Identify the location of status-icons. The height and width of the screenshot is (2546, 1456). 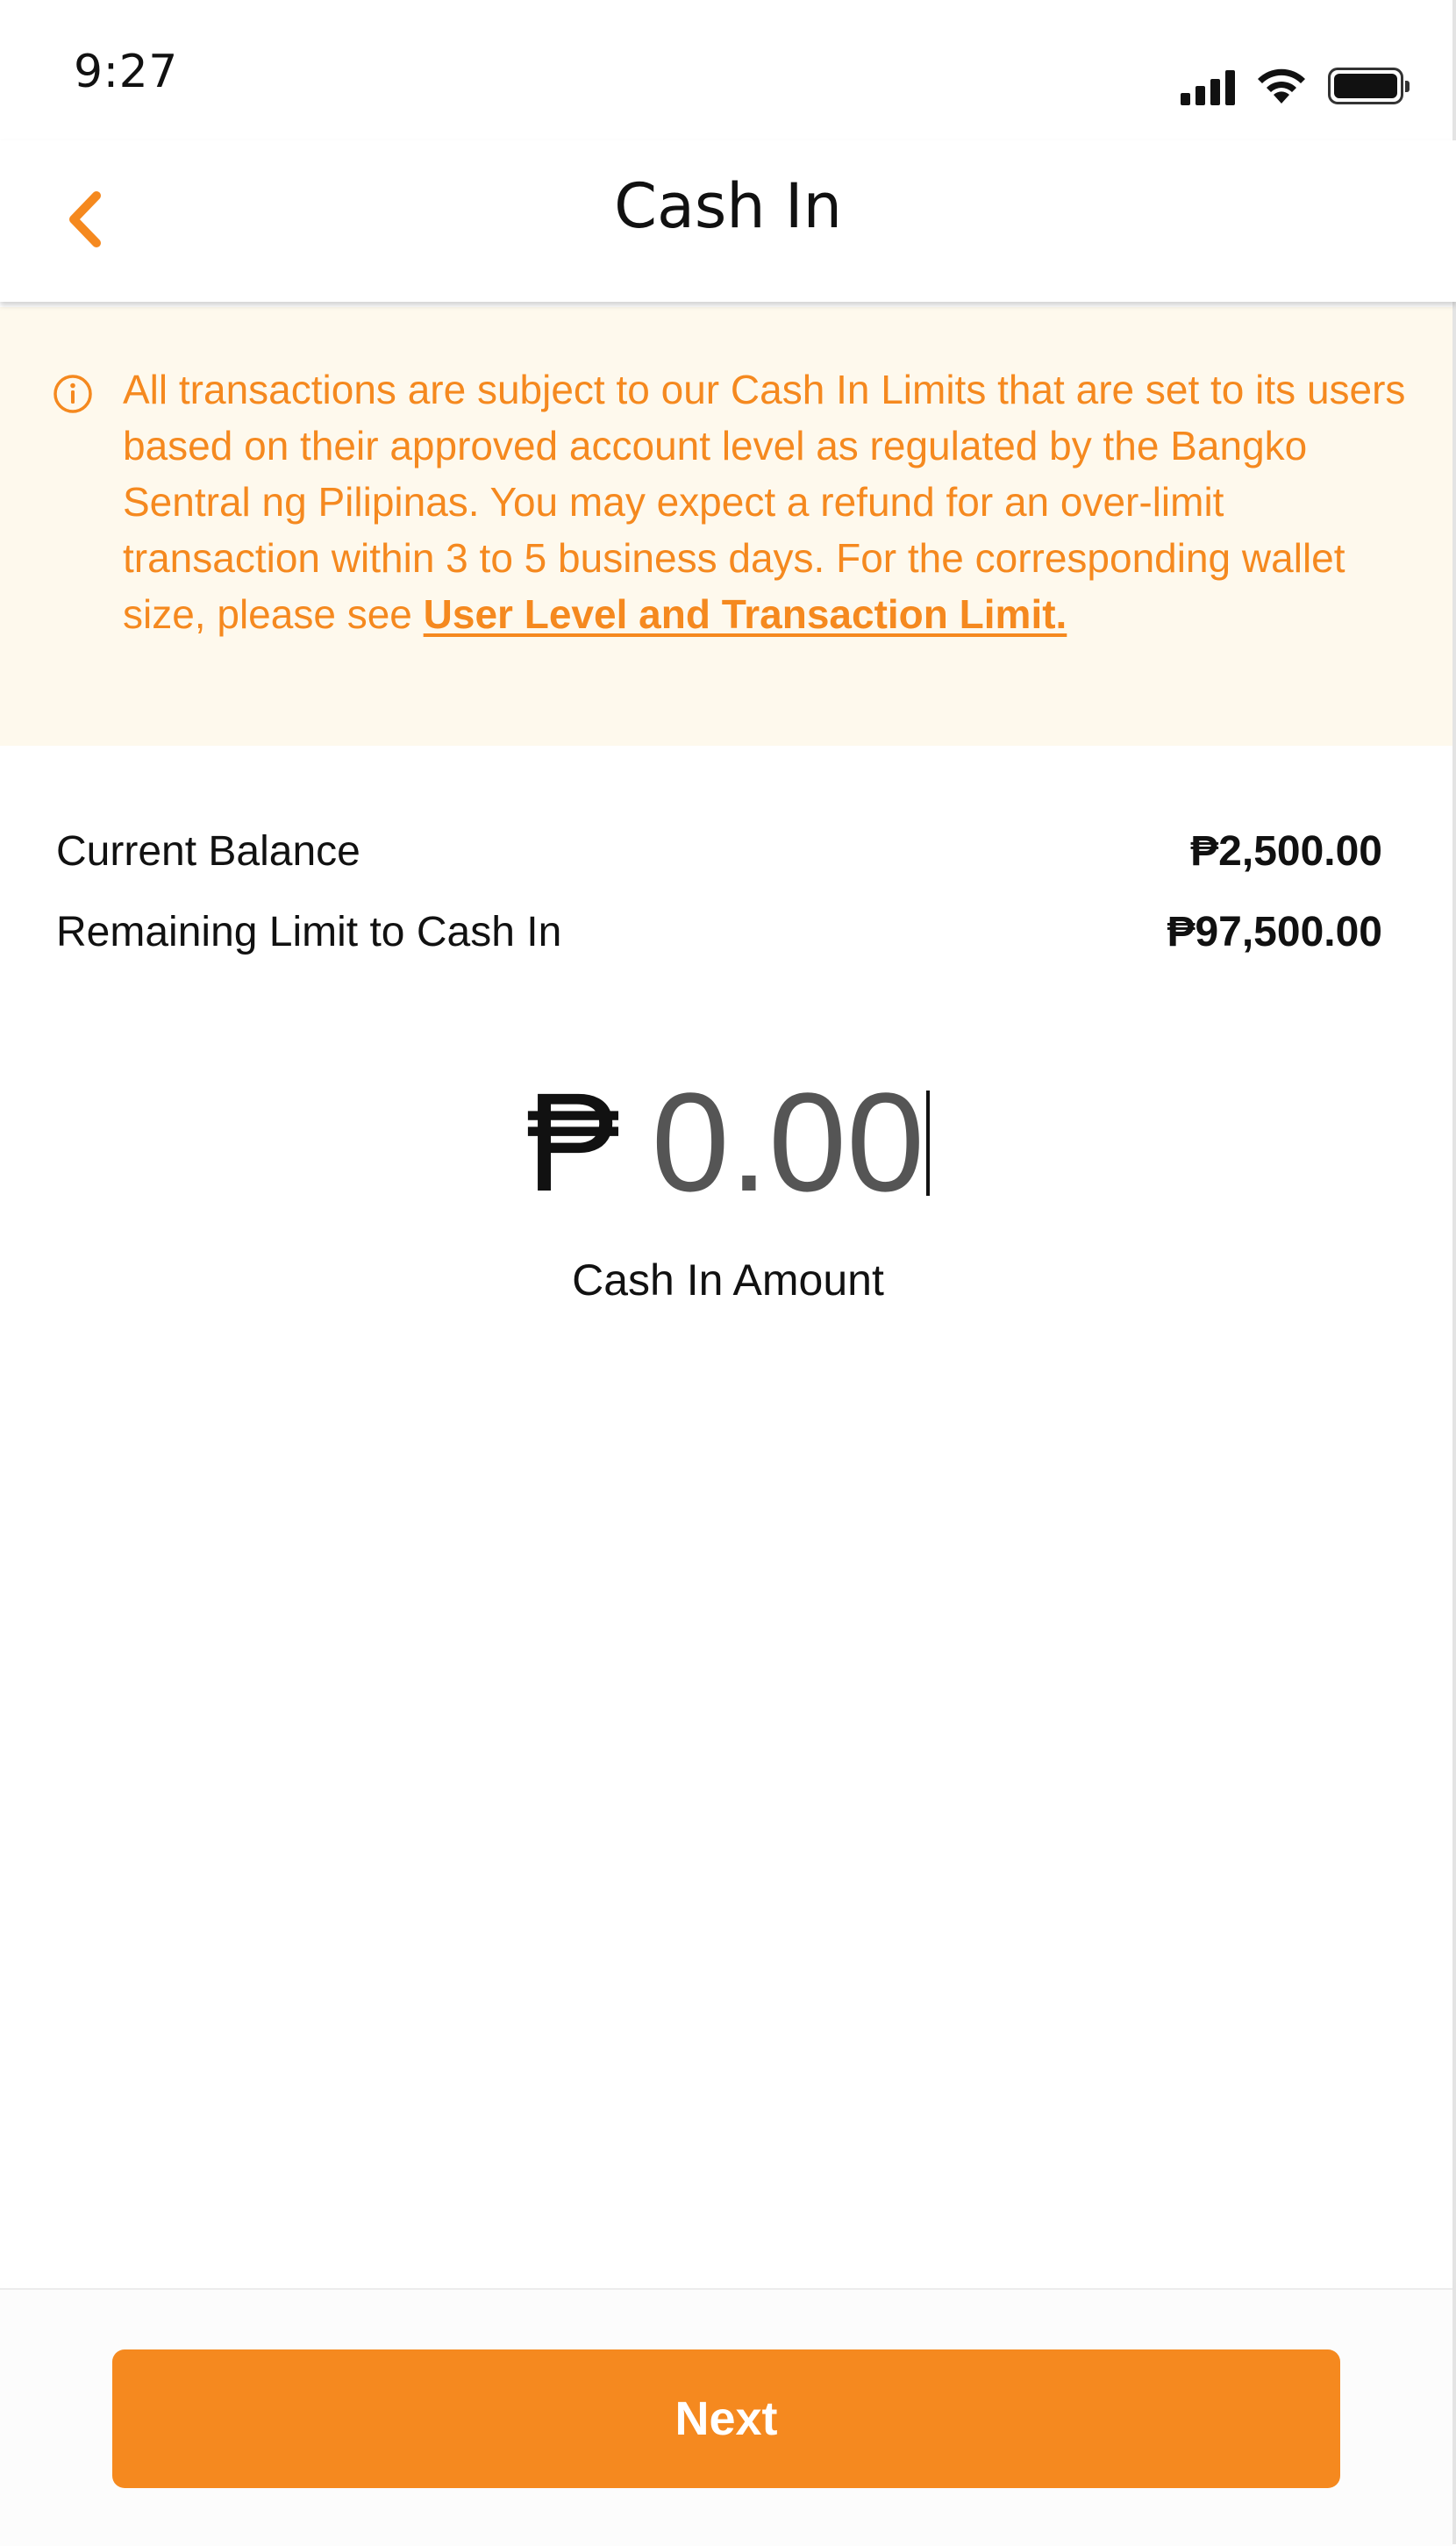
(1295, 80).